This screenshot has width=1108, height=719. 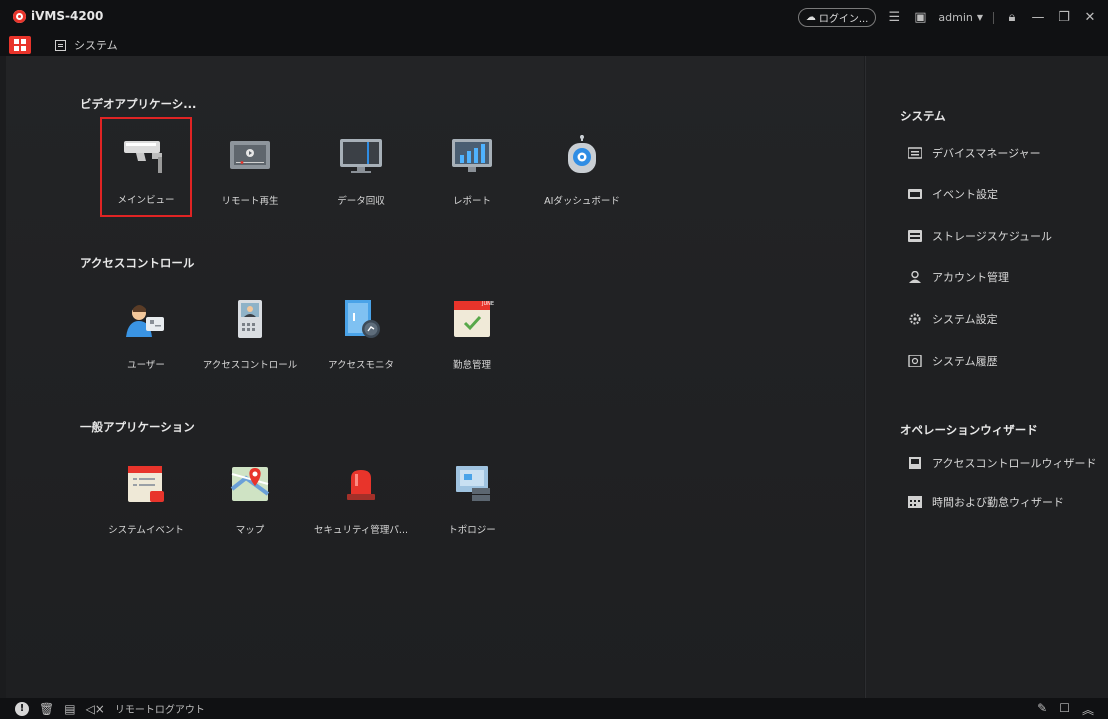 I want to click on door-monitor-icon, so click(x=362, y=319).